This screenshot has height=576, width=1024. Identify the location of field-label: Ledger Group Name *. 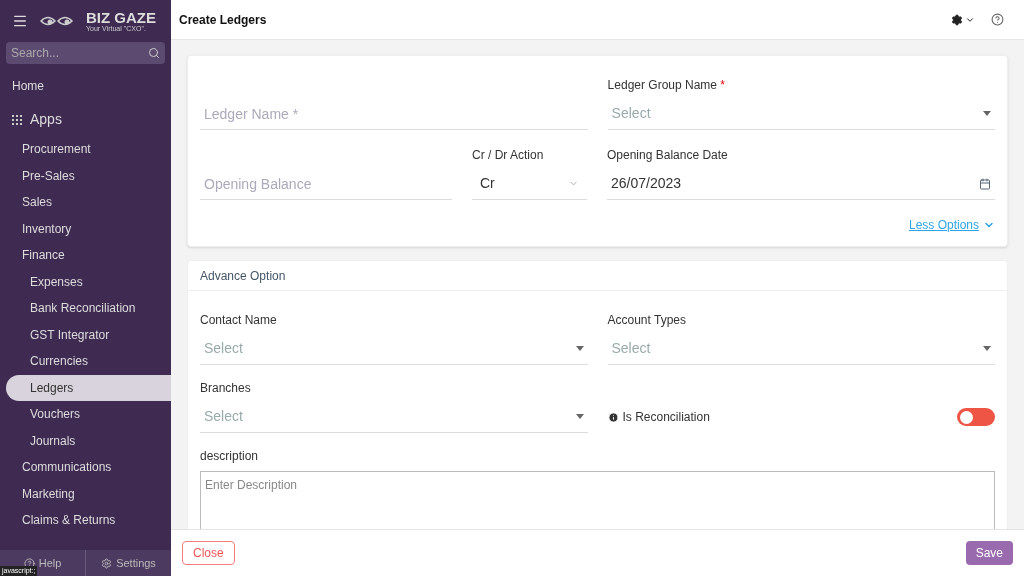
(667, 85).